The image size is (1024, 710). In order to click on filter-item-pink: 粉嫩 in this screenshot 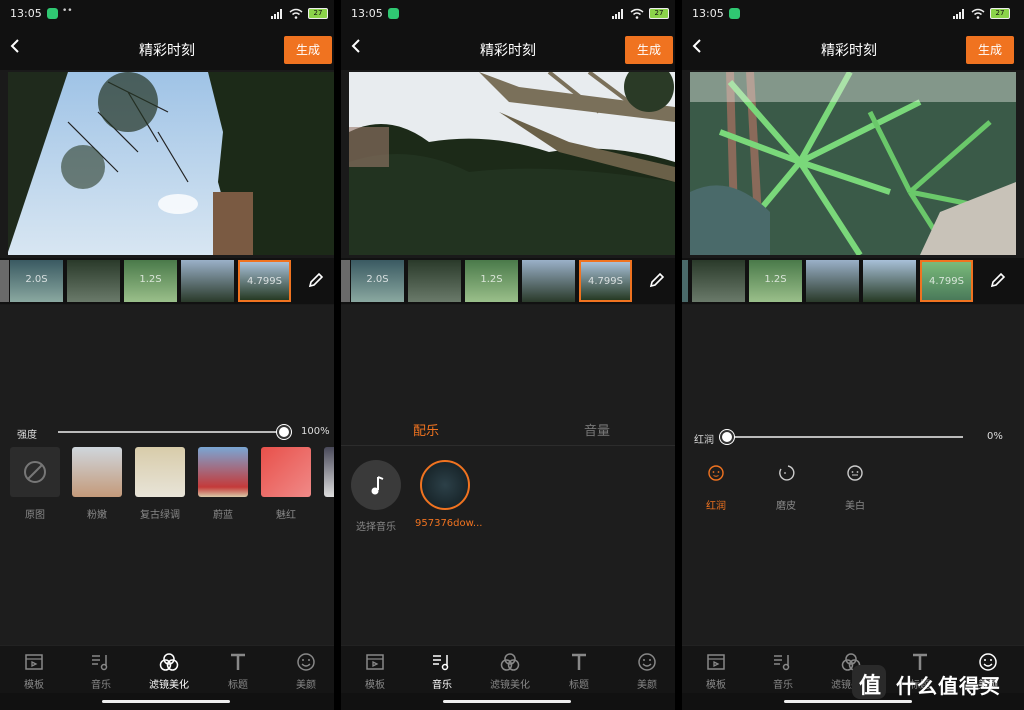, I will do `click(97, 484)`.